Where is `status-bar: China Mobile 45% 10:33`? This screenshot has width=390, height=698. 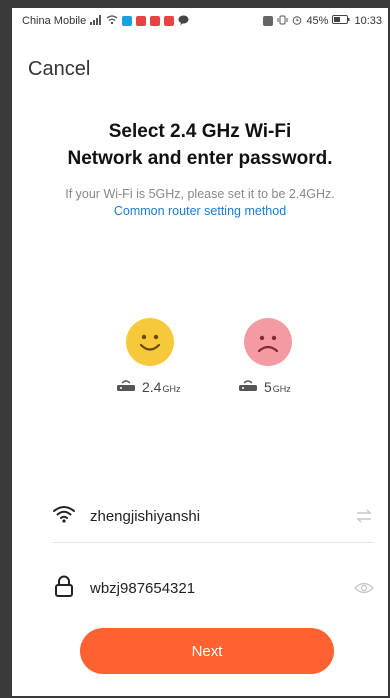
status-bar: China Mobile 45% 10:33 is located at coordinates (200, 21).